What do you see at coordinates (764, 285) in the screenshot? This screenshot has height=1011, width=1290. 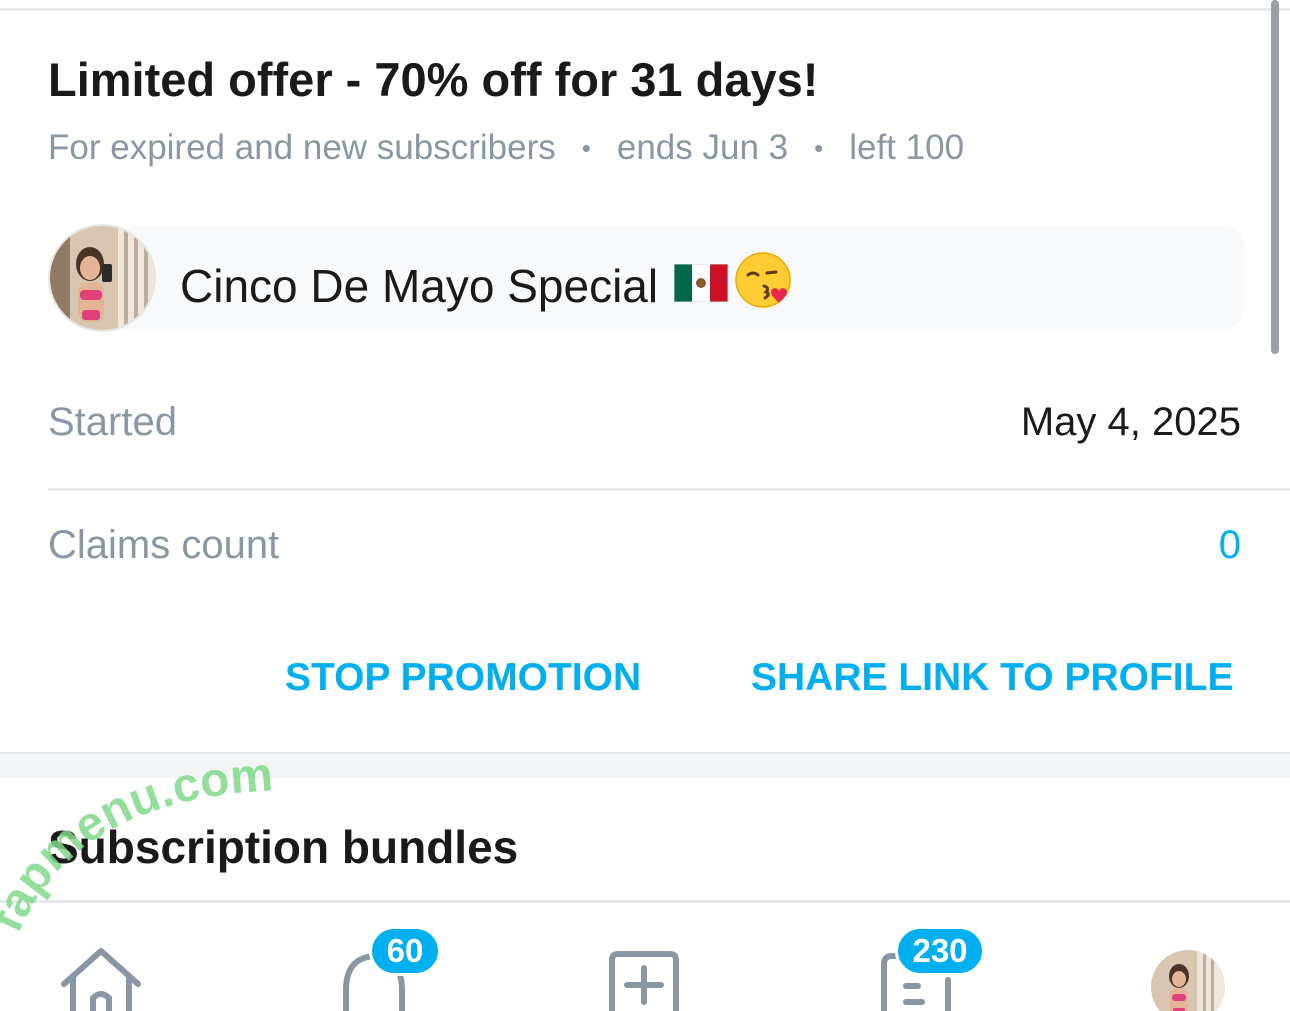 I see `face-blowing-kiss-icon` at bounding box center [764, 285].